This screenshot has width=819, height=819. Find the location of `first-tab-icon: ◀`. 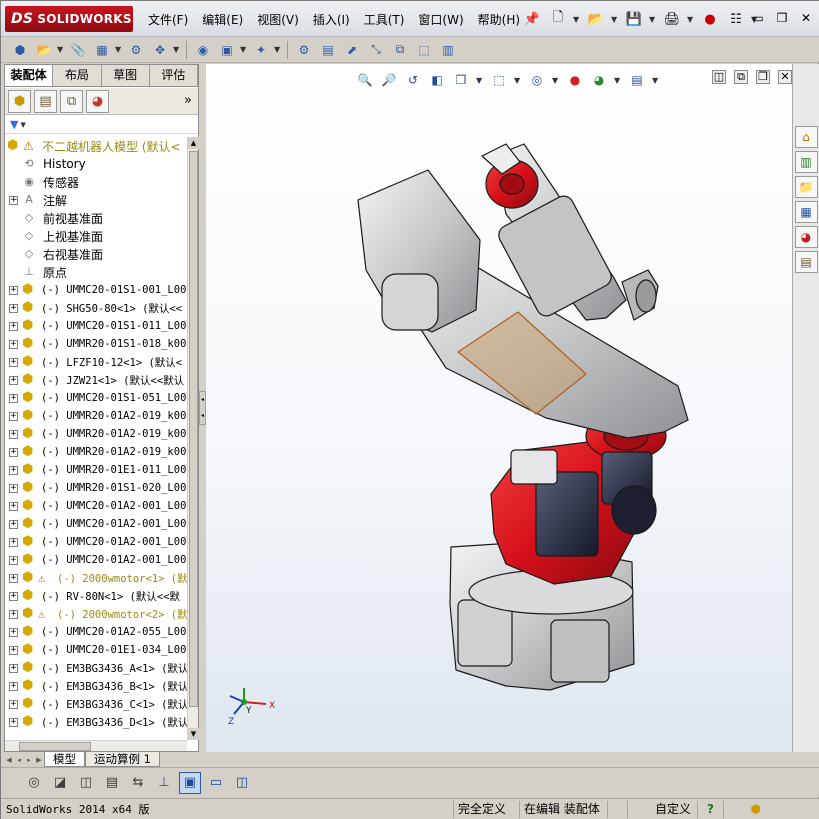

first-tab-icon: ◀ is located at coordinates (9, 760).